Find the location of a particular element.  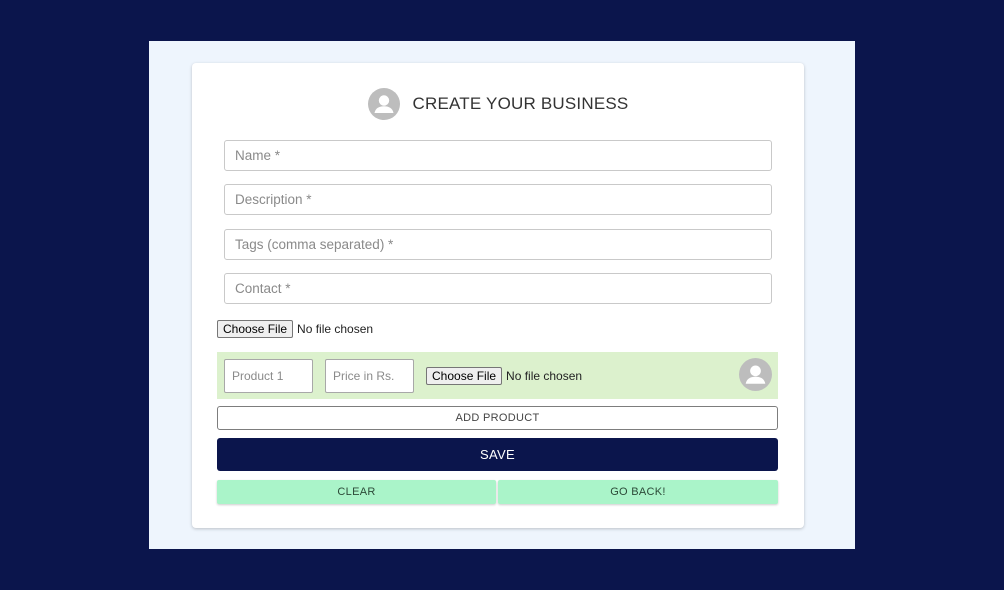

product-choose-file-button: Choose File is located at coordinates (464, 376).